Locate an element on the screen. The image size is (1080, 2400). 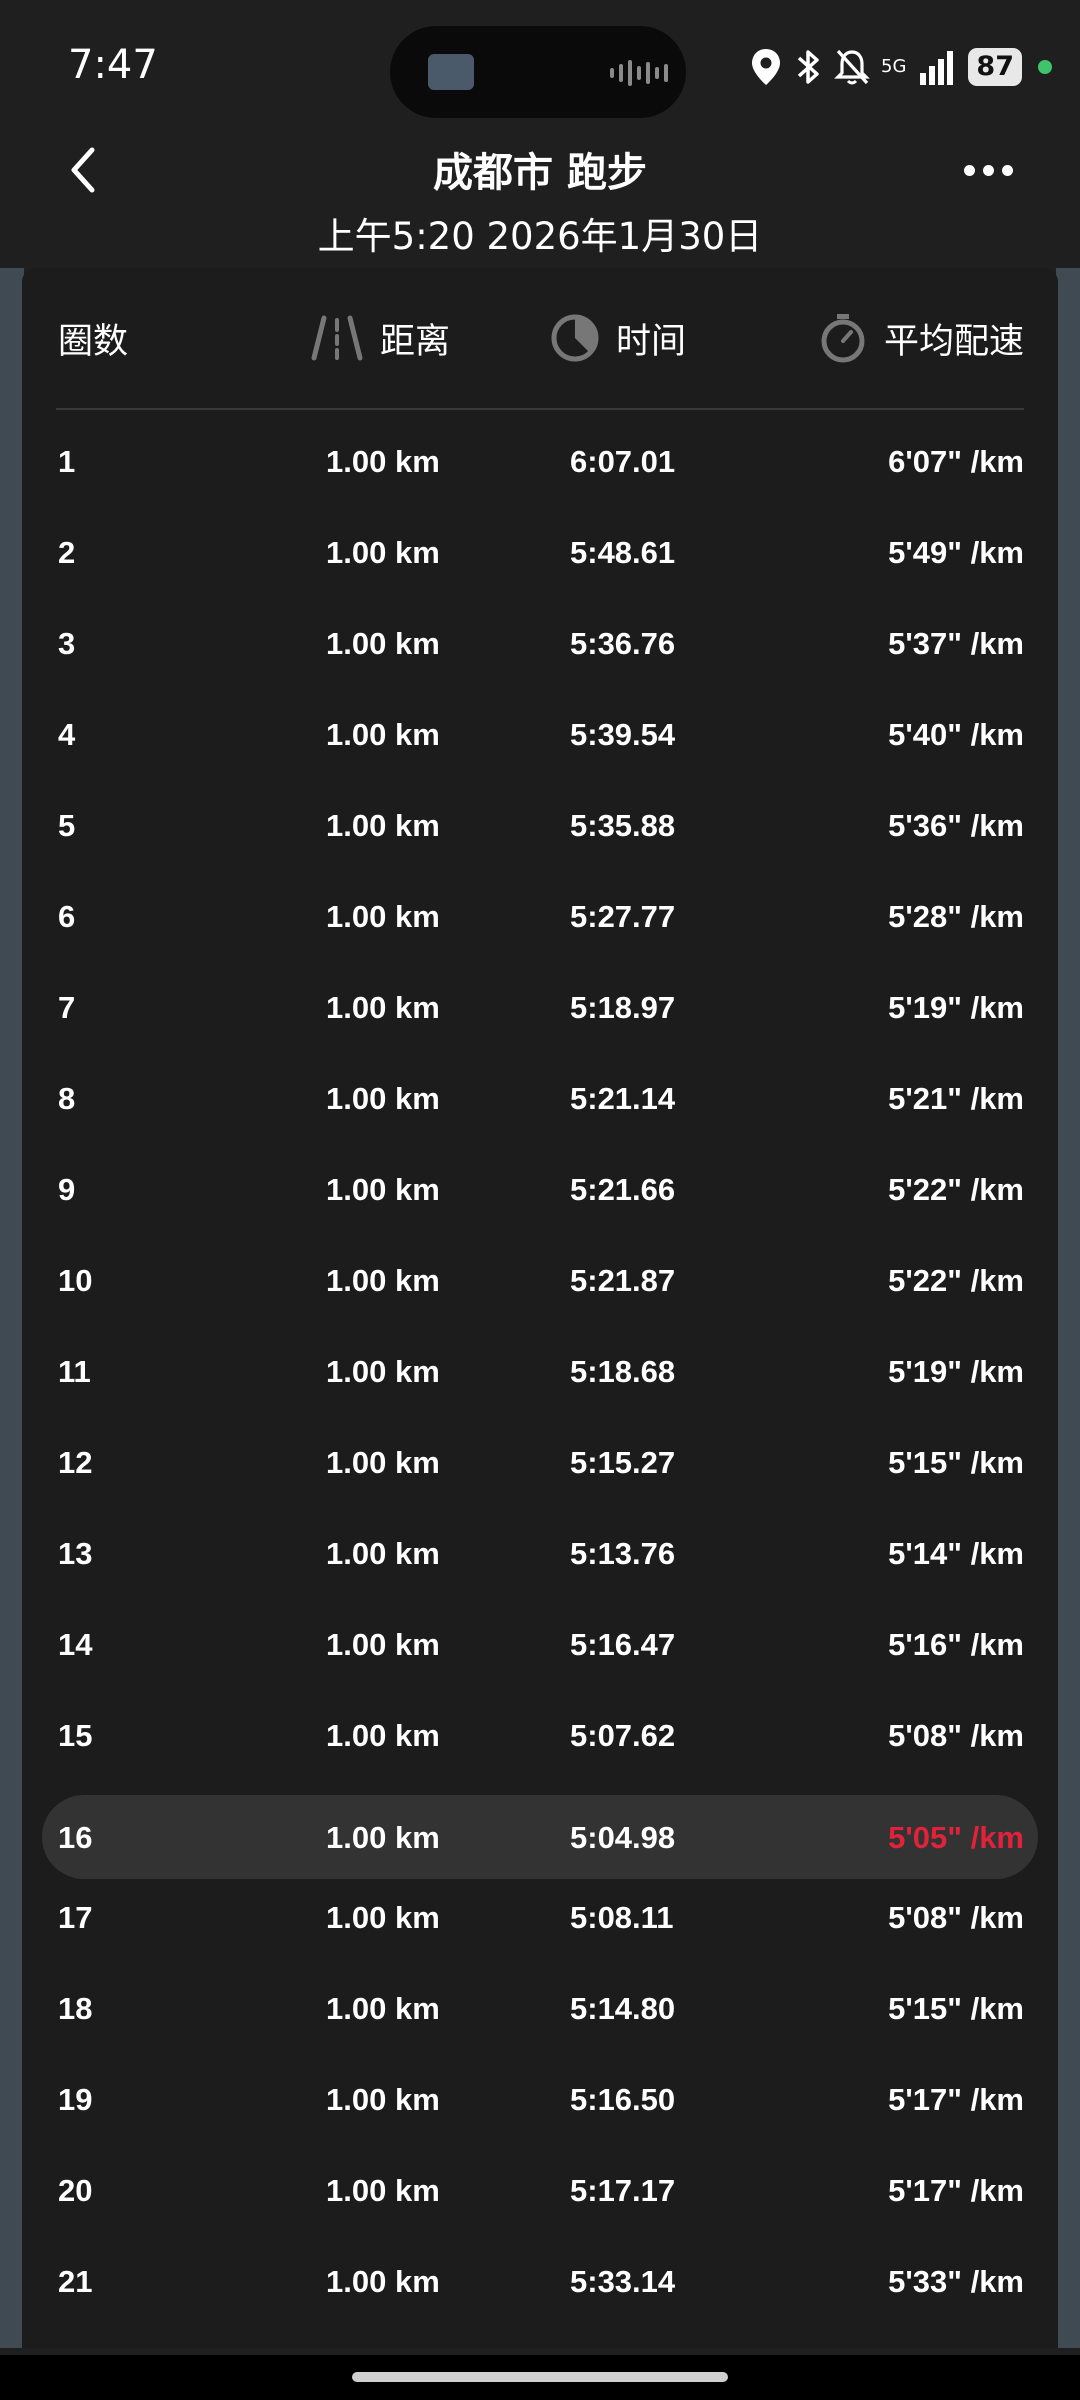
activity-datetime: 上午5:20 2026年1月30日 is located at coordinates (540, 236).